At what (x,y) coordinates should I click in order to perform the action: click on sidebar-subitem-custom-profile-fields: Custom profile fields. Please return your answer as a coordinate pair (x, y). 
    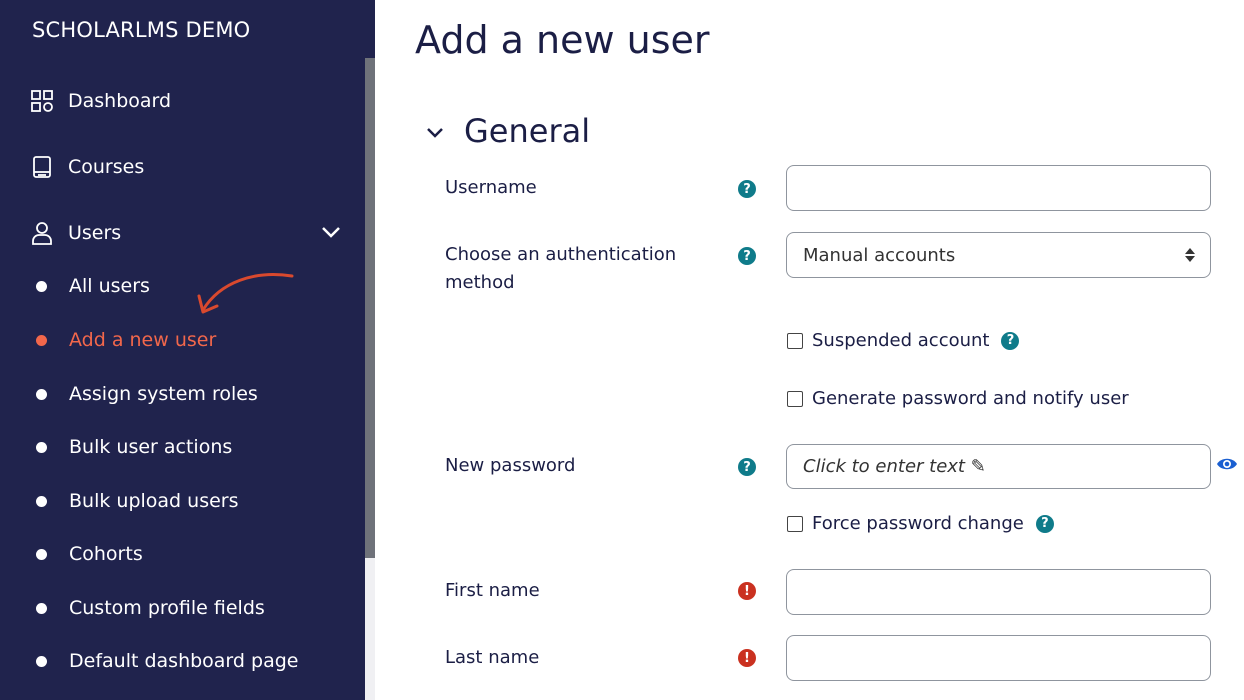
    Looking at the image, I should click on (150, 608).